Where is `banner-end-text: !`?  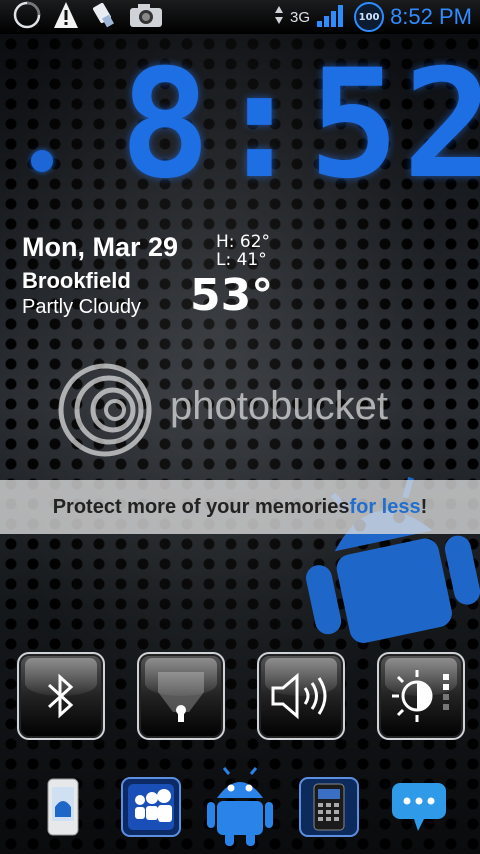
banner-end-text: ! is located at coordinates (424, 506).